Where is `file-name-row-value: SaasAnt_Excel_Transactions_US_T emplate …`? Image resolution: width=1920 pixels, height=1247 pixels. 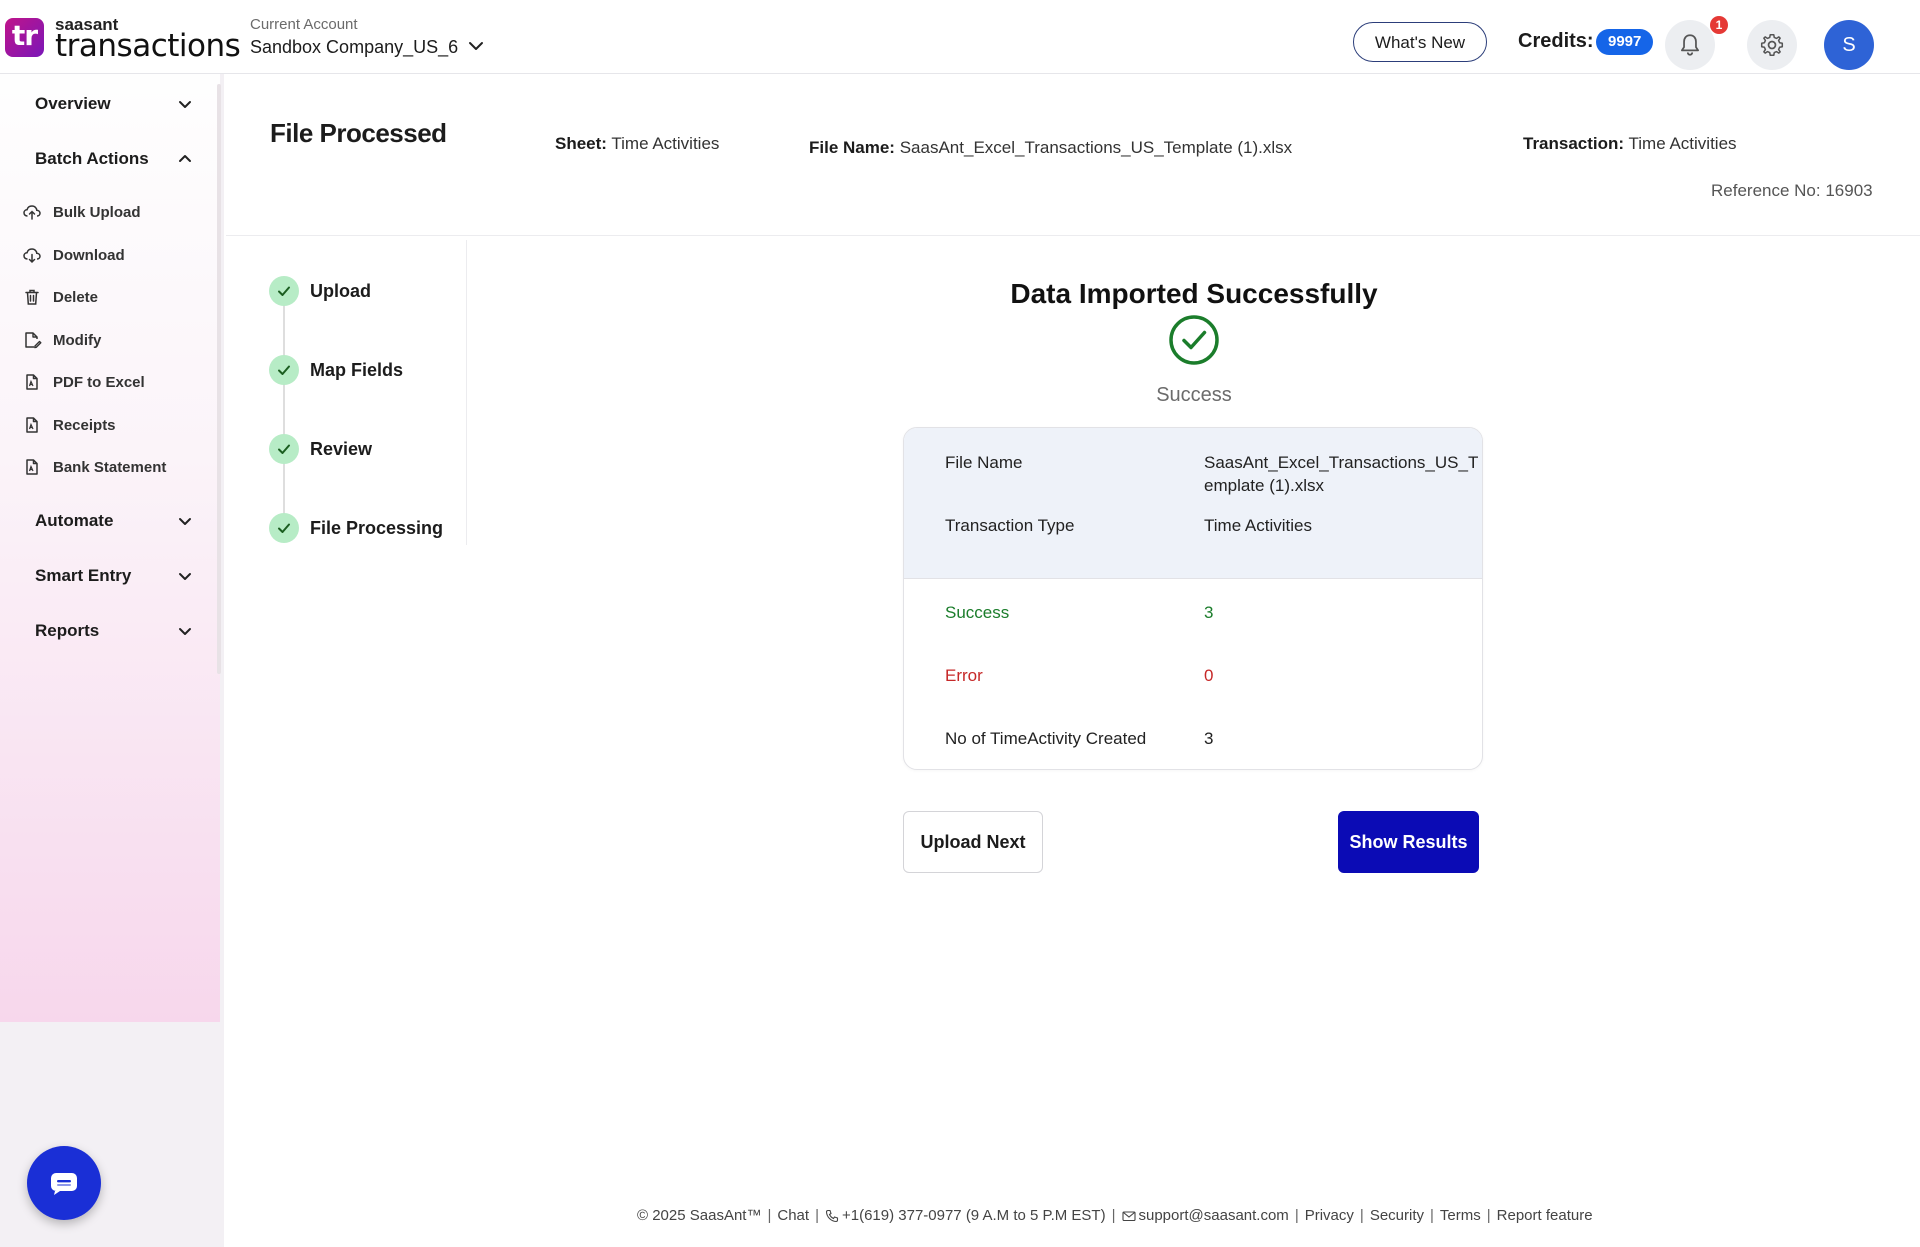
file-name-row-value: SaasAnt_Excel_Transactions_US_T emplate … is located at coordinates (1341, 474).